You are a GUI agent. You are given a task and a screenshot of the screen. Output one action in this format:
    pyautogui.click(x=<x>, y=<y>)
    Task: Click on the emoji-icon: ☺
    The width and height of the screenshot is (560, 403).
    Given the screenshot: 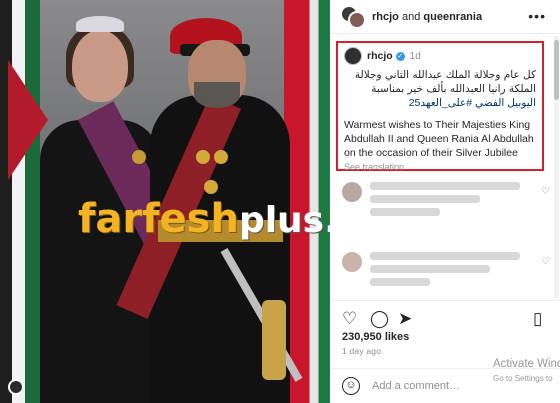 What is the action you would take?
    pyautogui.click(x=351, y=386)
    